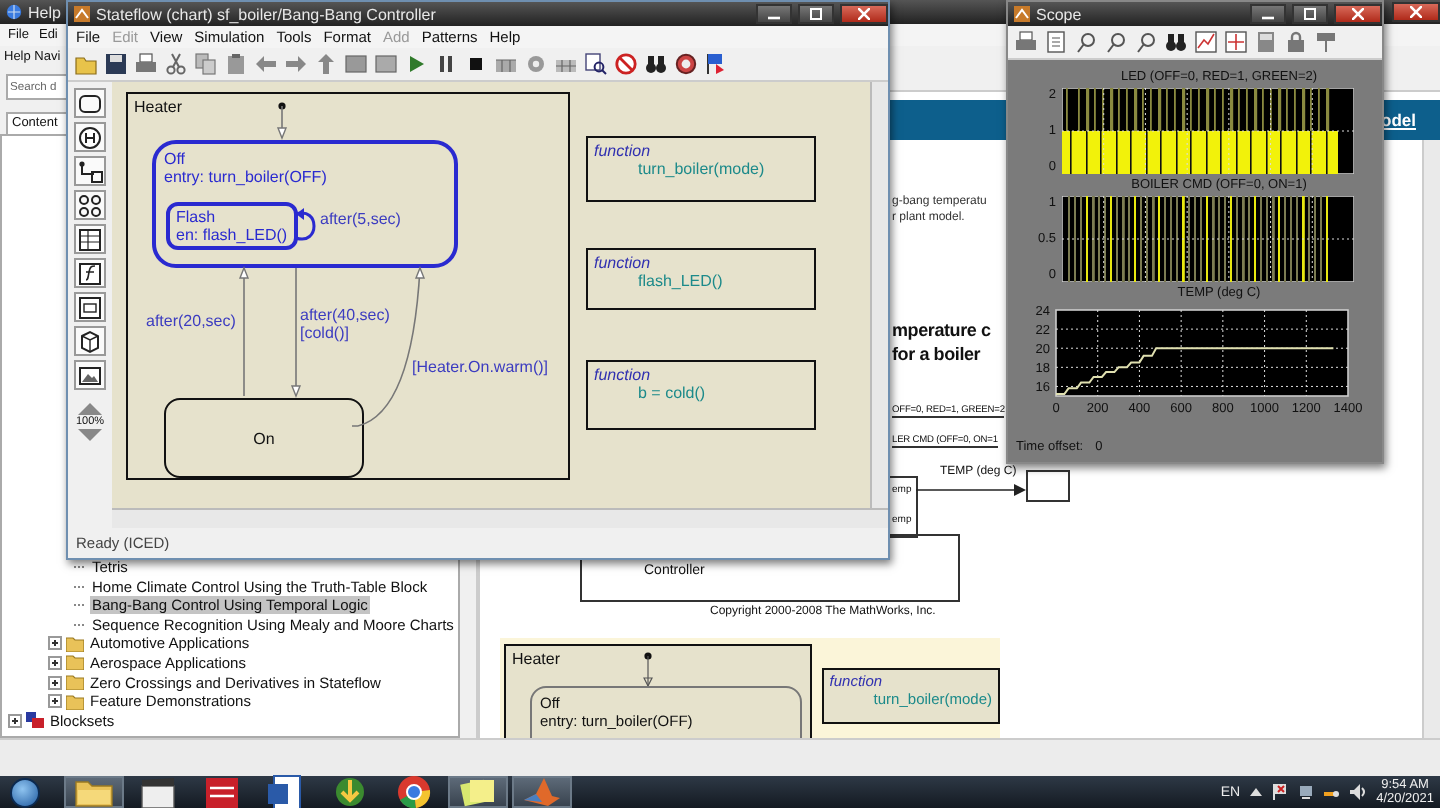 Image resolution: width=1440 pixels, height=808 pixels. Describe the element at coordinates (176, 159) in the screenshot. I see `state-label: Off` at that location.